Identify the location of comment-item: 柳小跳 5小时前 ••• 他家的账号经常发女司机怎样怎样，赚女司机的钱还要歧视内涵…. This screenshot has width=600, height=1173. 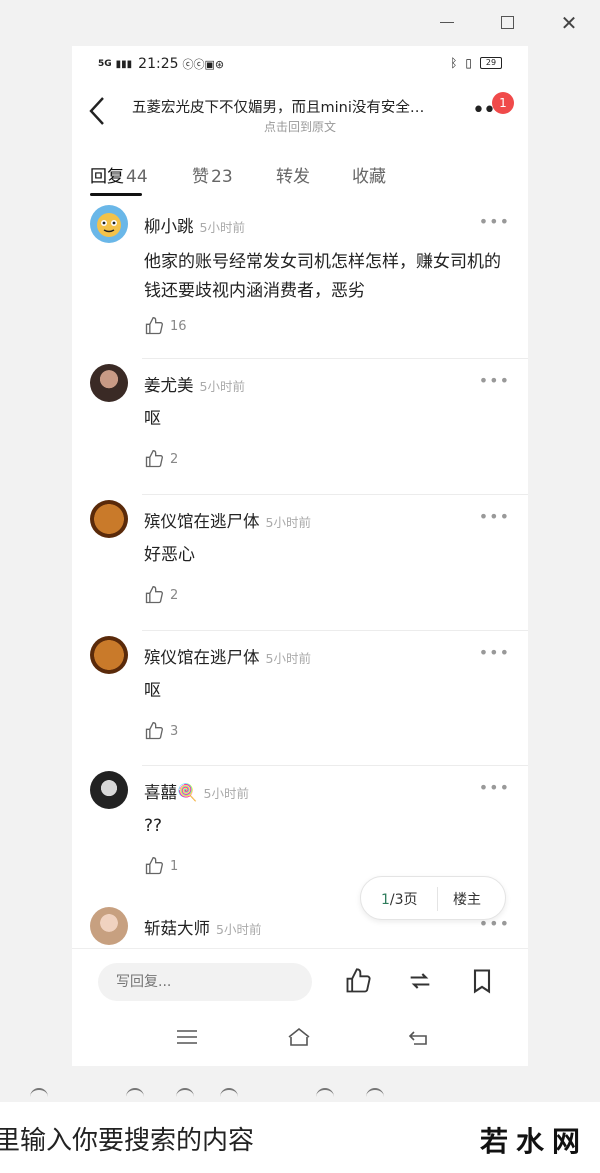
(300, 279).